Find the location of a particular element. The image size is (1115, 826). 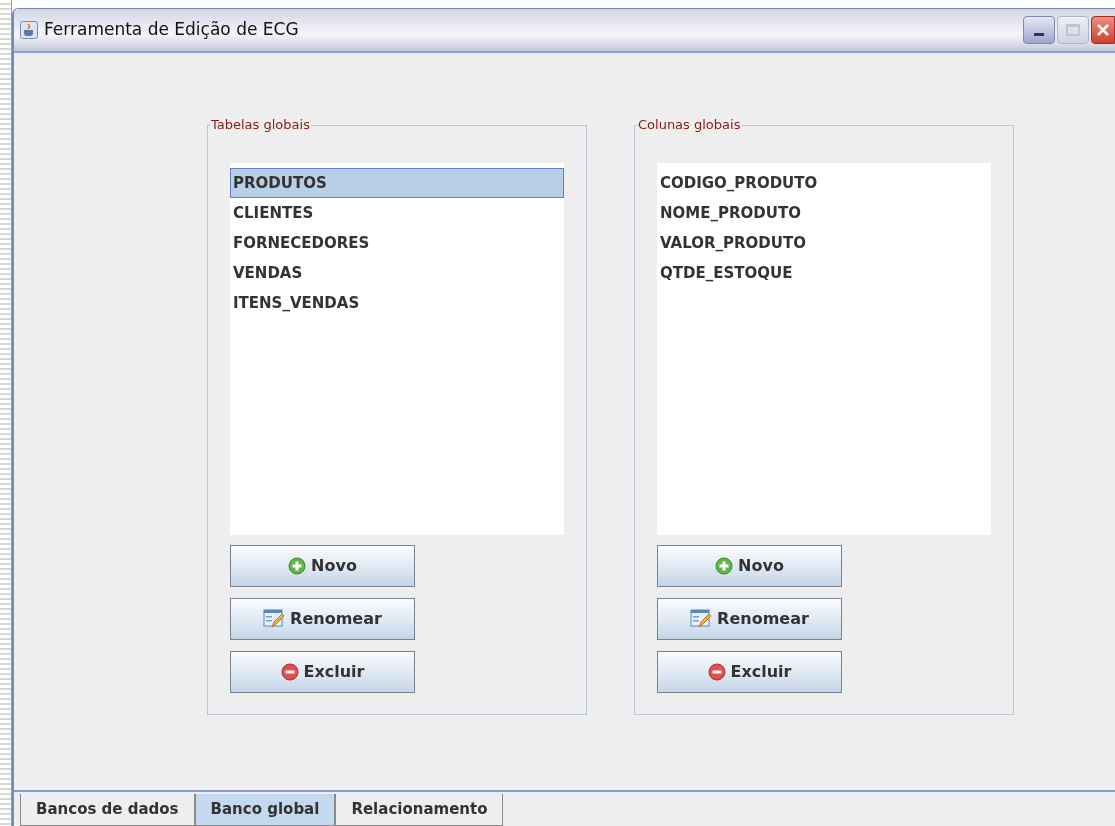

list-item: VENDAS is located at coordinates (397, 273).